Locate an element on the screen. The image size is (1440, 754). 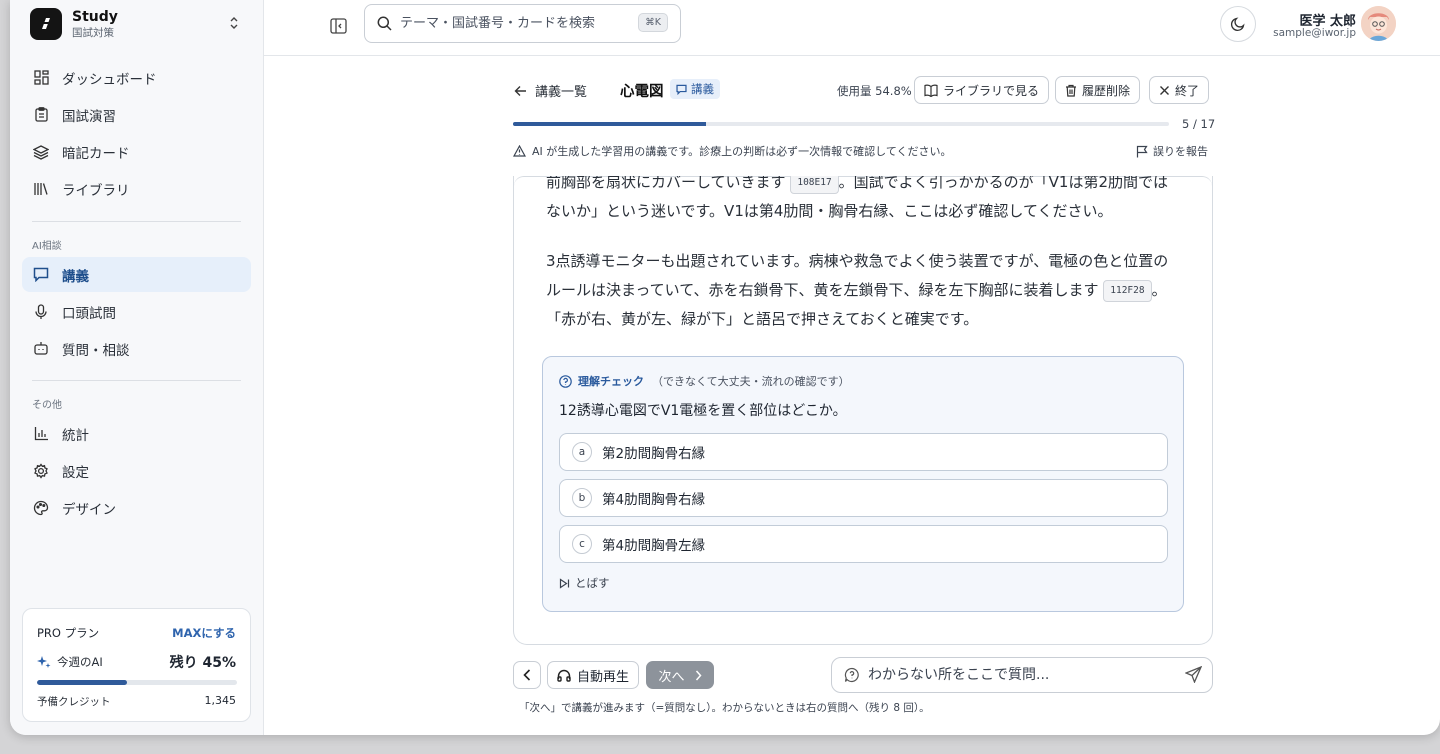
question-box is located at coordinates (1022, 675).